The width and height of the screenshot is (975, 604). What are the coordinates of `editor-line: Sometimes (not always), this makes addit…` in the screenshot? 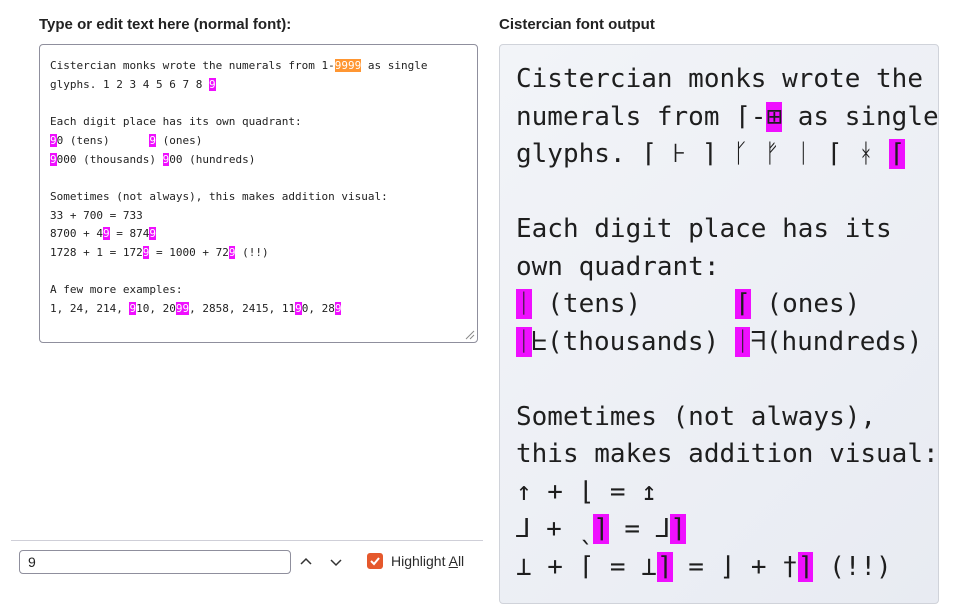 It's located at (219, 196).